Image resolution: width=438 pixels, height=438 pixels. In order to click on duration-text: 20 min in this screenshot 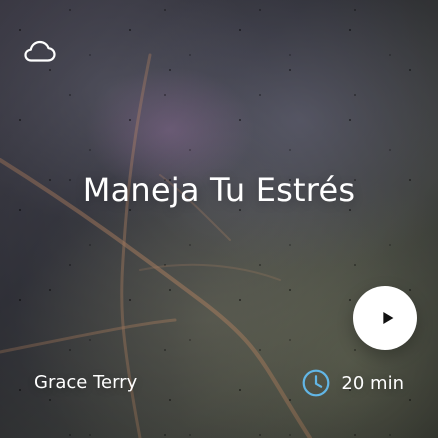, I will do `click(372, 383)`.